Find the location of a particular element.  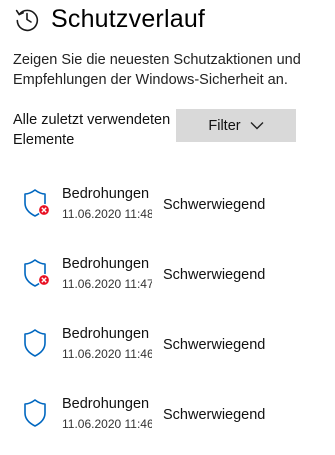

item-date: 11.06.2020 11:47 is located at coordinates (107, 284).